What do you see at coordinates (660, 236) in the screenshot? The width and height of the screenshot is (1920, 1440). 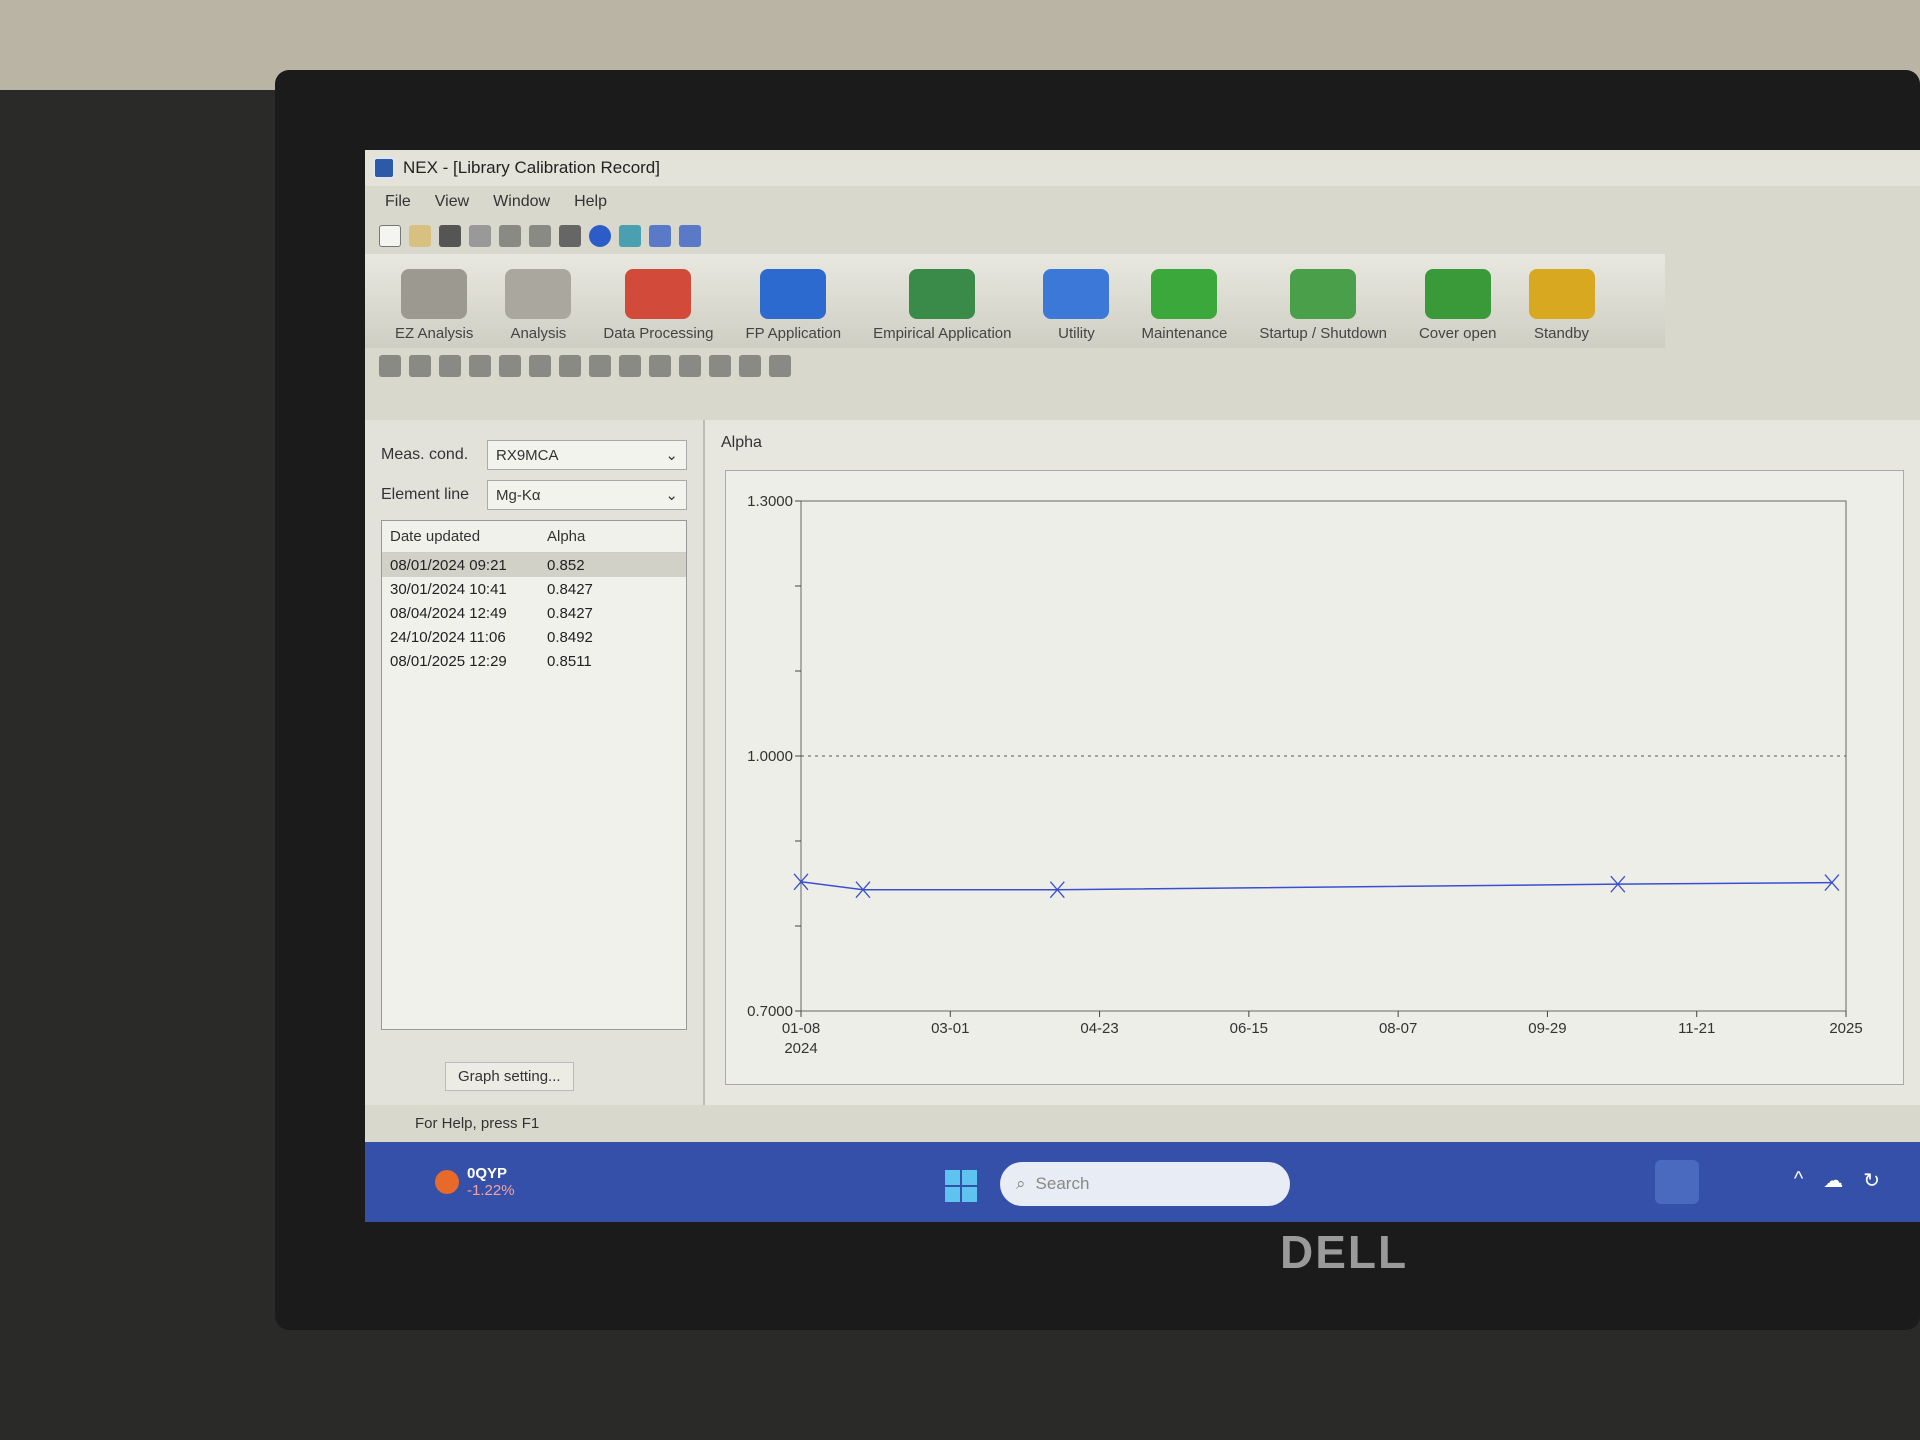 I see `cascade-icon` at bounding box center [660, 236].